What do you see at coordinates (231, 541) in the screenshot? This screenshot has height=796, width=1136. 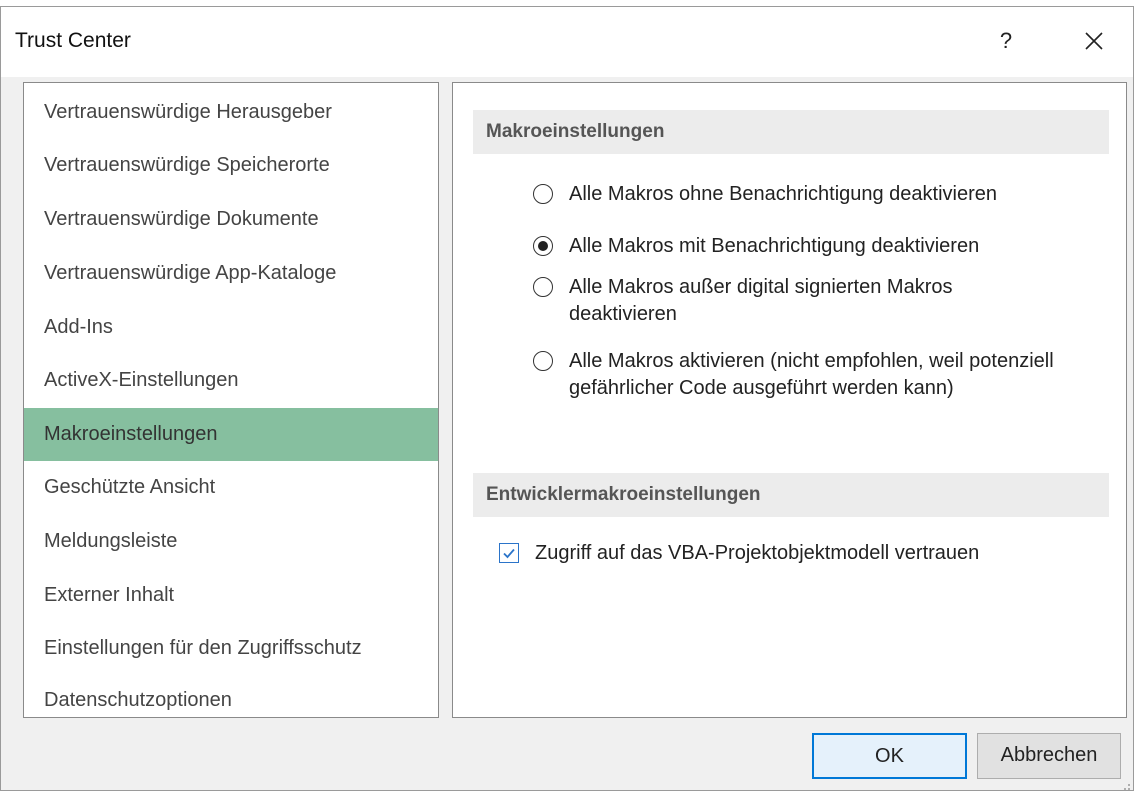 I see `sidebar-item-message-bar: Meldungsleiste` at bounding box center [231, 541].